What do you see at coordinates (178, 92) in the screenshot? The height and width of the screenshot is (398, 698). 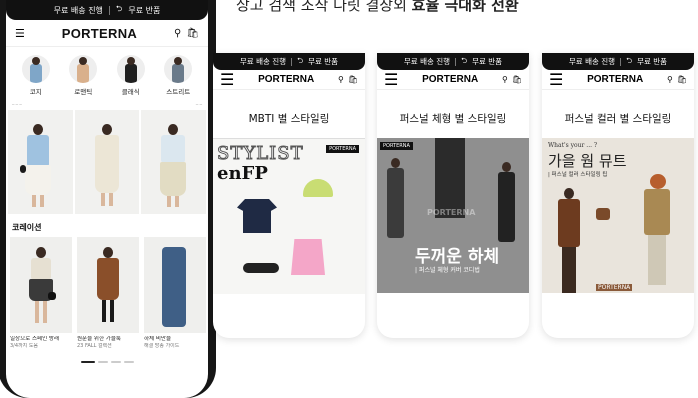 I see `category-label: 스트리트` at bounding box center [178, 92].